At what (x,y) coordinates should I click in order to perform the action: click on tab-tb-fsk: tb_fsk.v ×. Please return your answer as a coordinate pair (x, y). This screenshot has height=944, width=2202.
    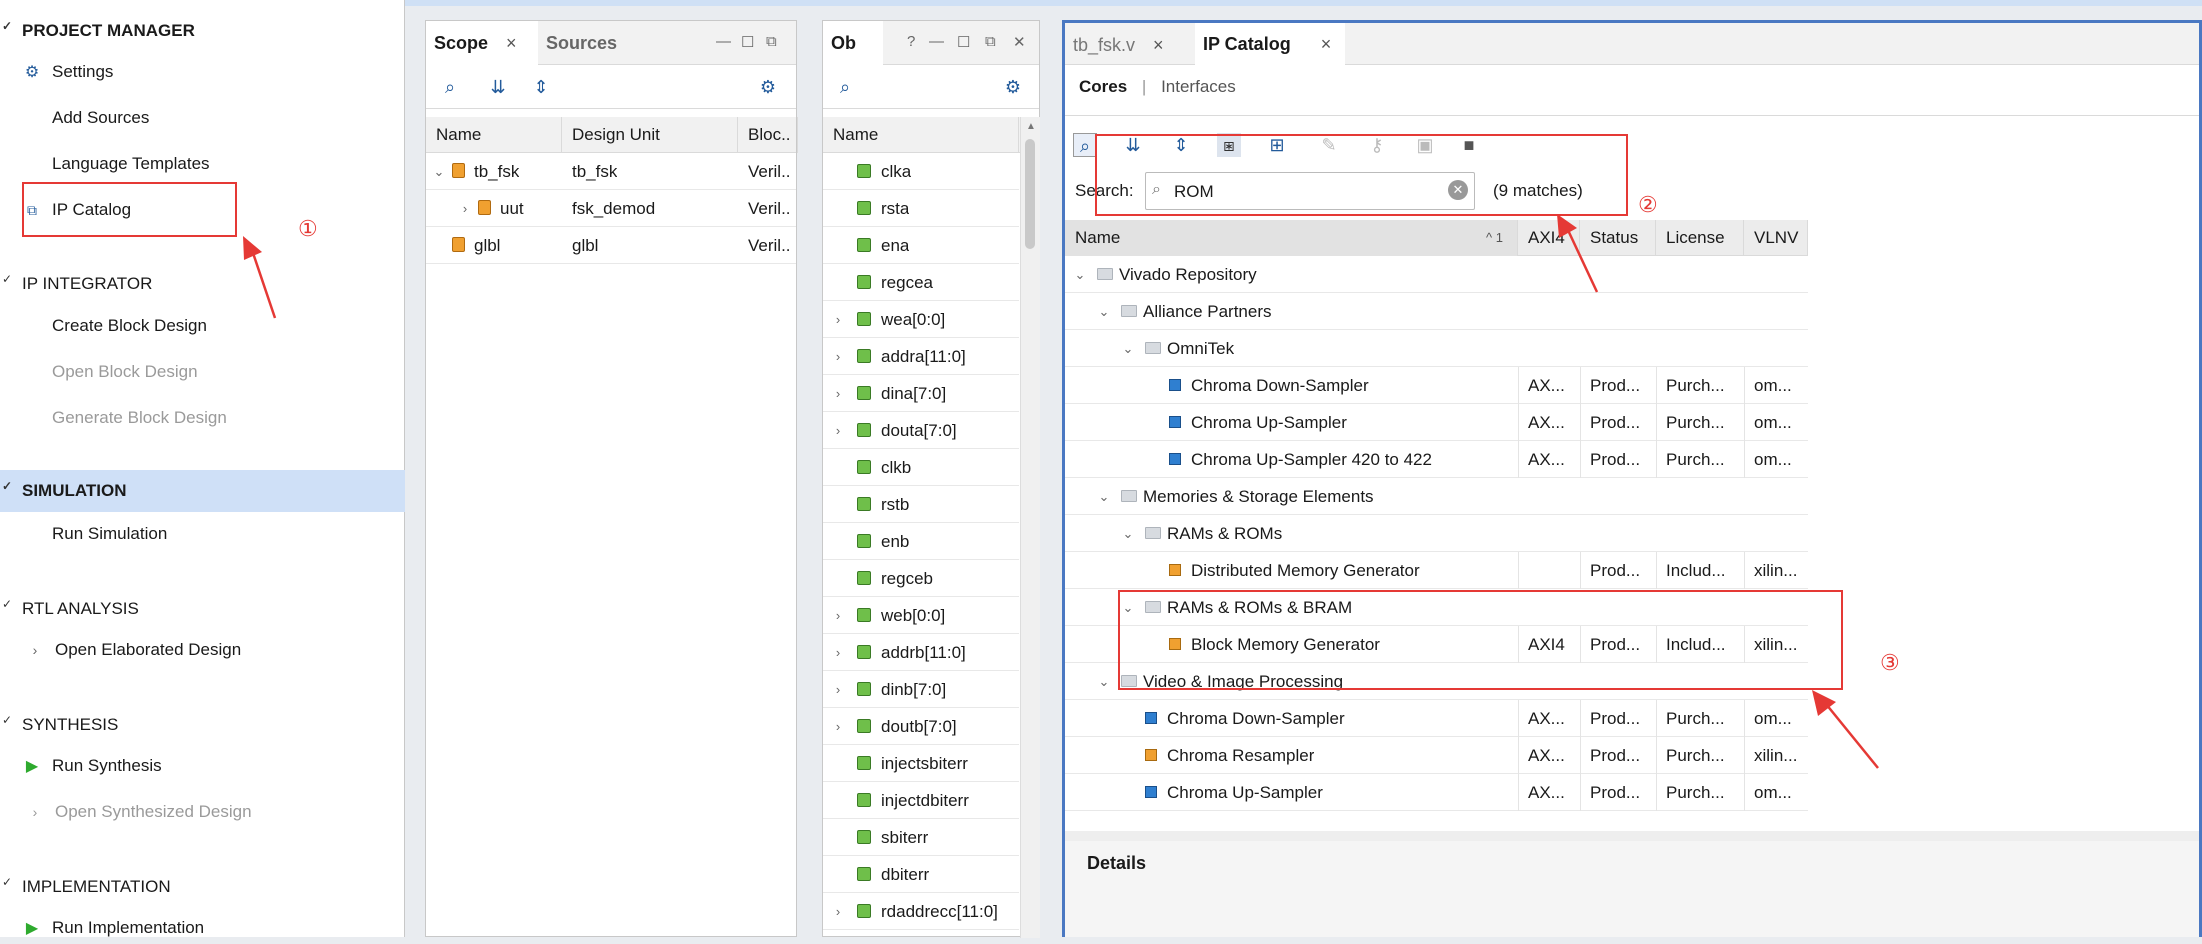
    Looking at the image, I should click on (1130, 45).